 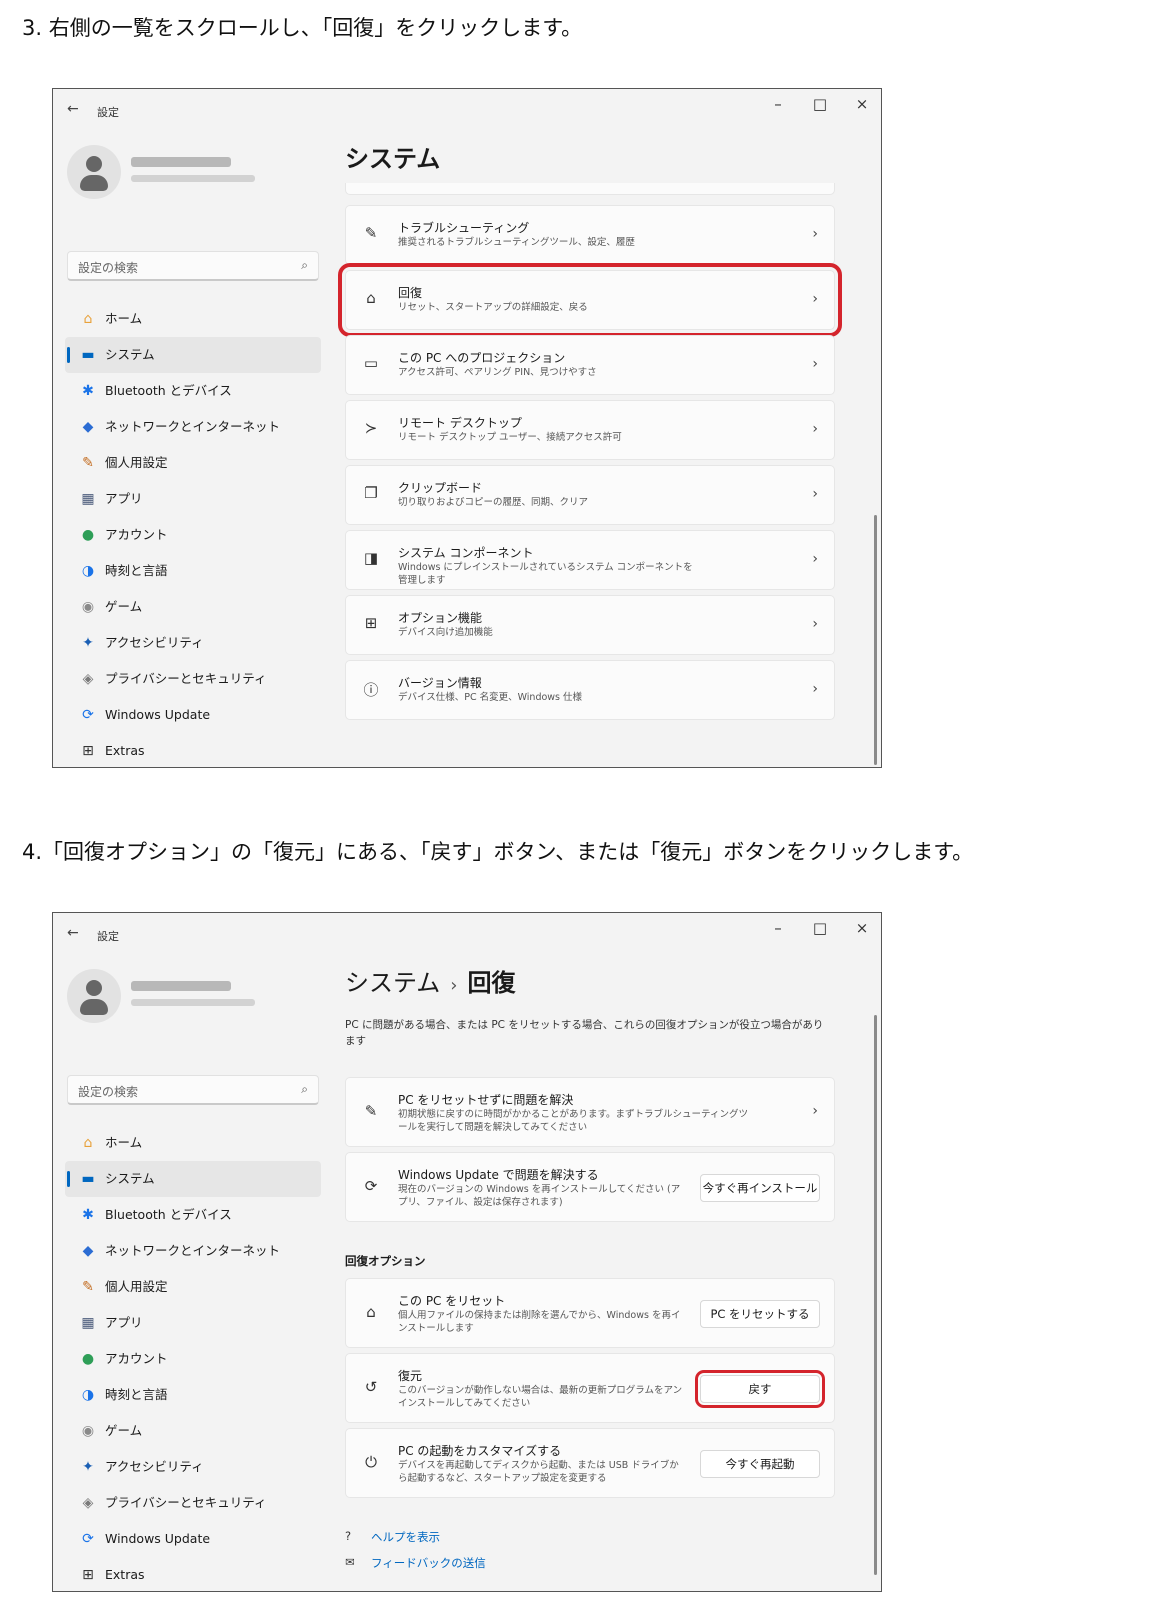 I want to click on title-bar: ← 設定 – □ ×, so click(x=467, y=933).